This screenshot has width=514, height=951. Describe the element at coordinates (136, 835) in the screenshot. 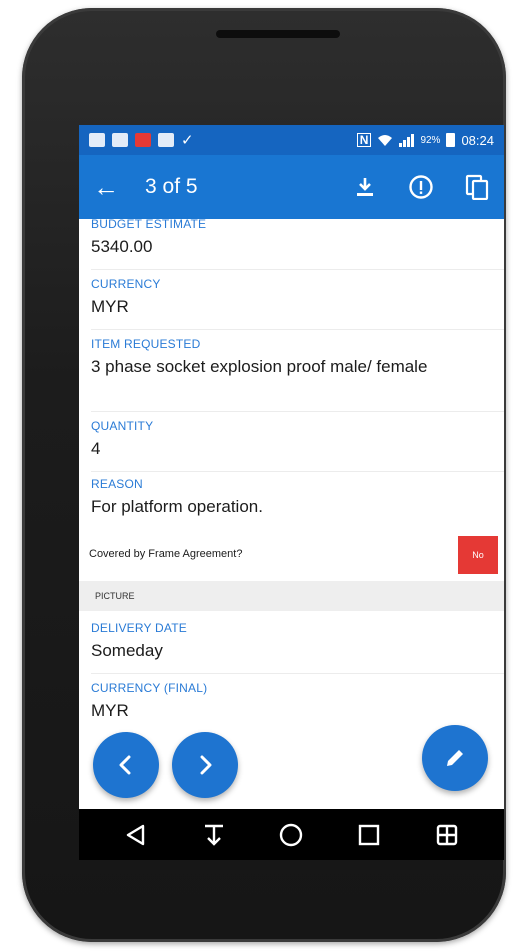

I see `back-triangle-icon` at that location.